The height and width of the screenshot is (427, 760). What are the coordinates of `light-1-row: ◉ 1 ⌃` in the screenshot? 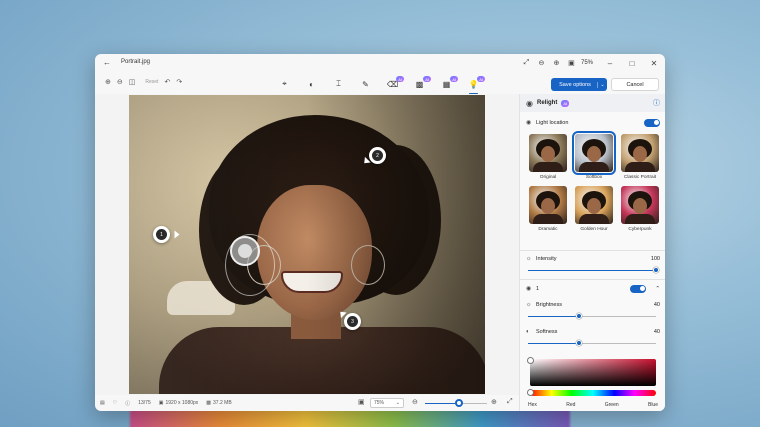 It's located at (593, 288).